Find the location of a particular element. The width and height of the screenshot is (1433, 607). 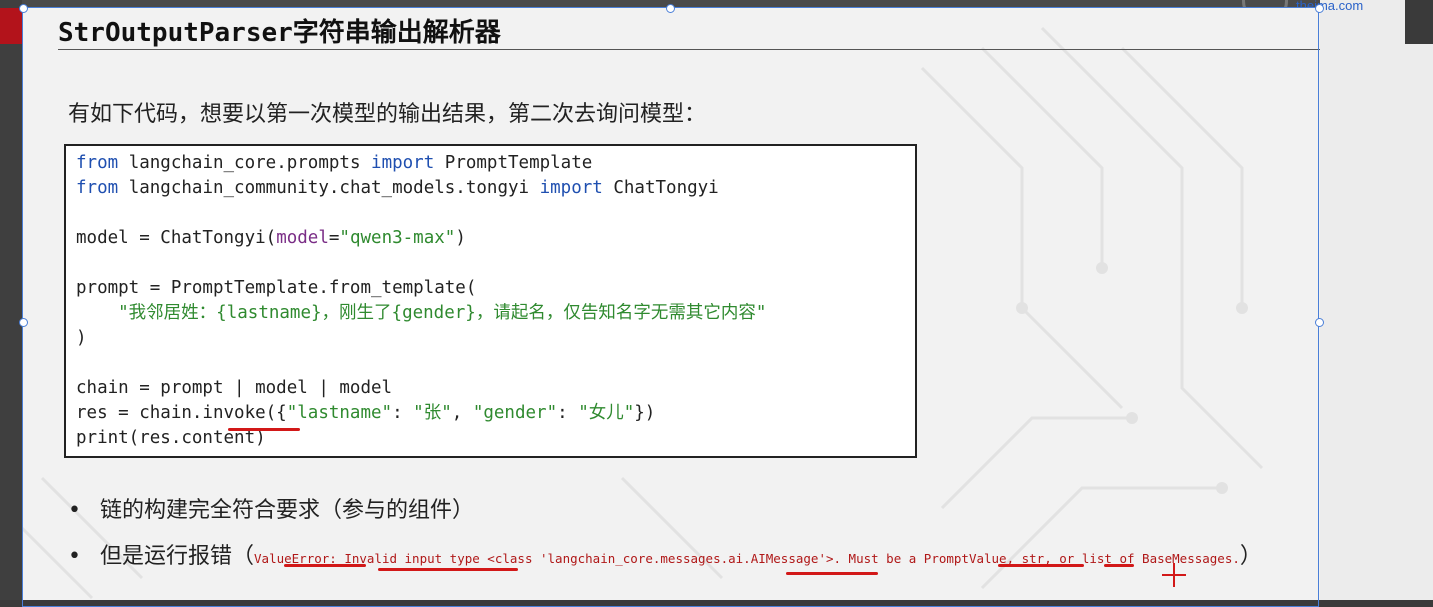

str-underline-annotation is located at coordinates (1119, 565).